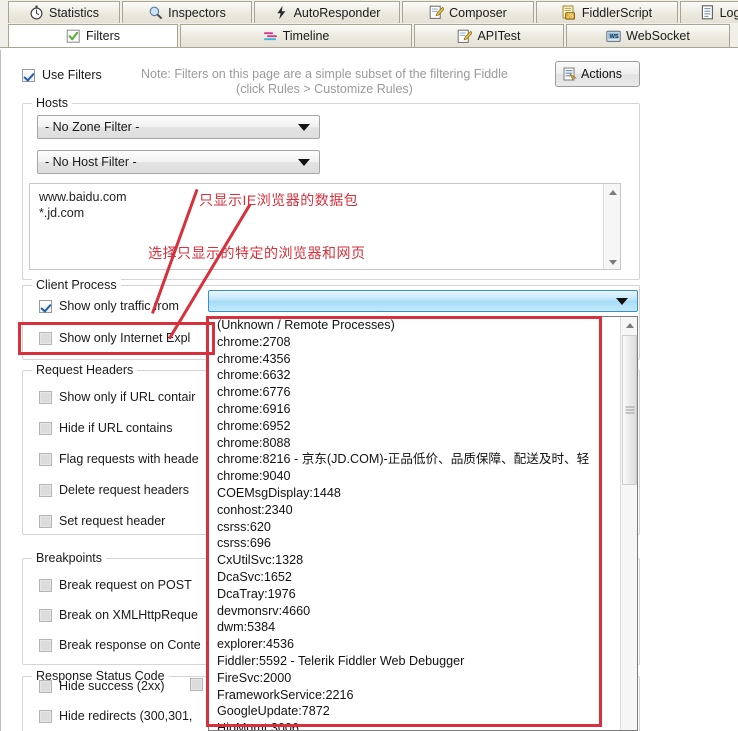  What do you see at coordinates (117, 397) in the screenshot?
I see `checkbox-row: Show only if URL contair` at bounding box center [117, 397].